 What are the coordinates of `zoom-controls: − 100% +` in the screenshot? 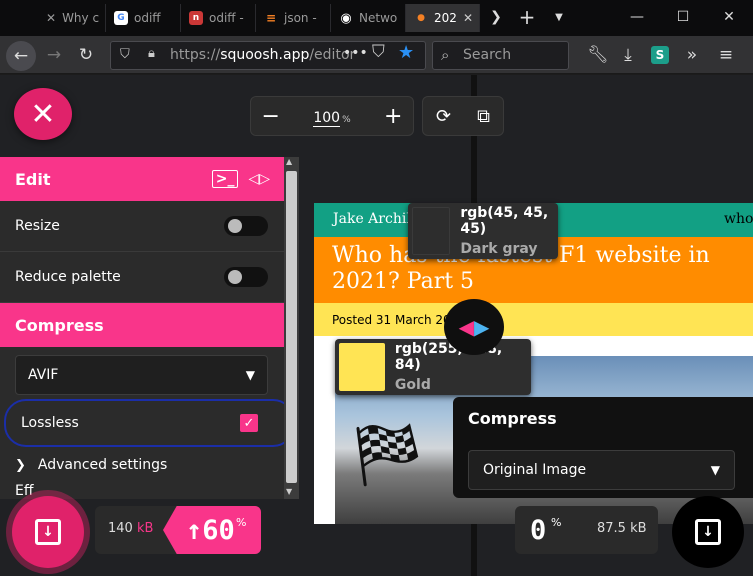 It's located at (332, 116).